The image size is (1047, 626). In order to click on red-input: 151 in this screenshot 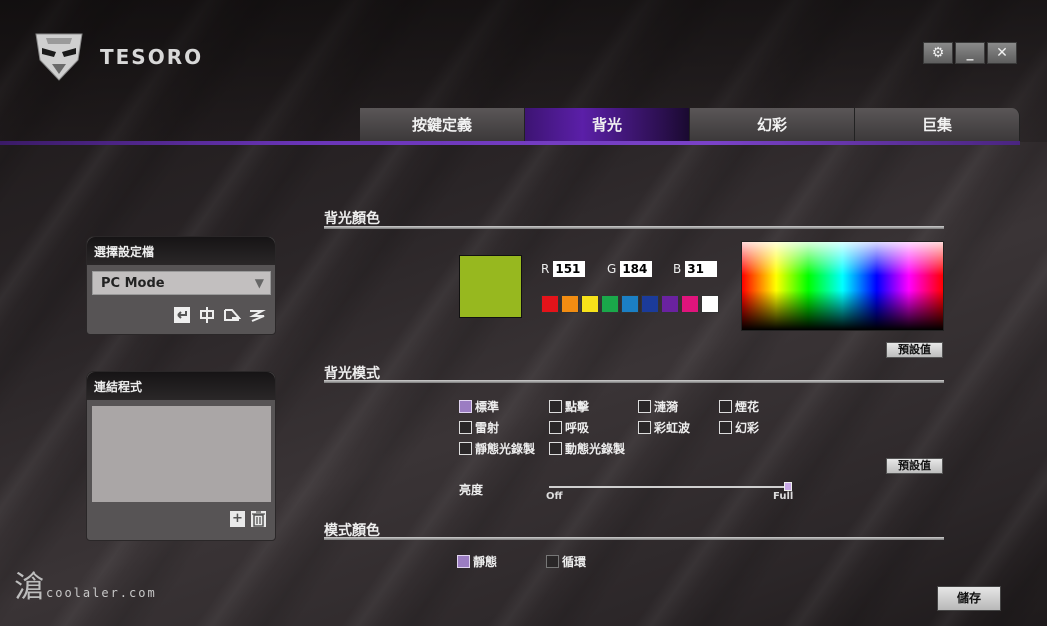, I will do `click(569, 269)`.